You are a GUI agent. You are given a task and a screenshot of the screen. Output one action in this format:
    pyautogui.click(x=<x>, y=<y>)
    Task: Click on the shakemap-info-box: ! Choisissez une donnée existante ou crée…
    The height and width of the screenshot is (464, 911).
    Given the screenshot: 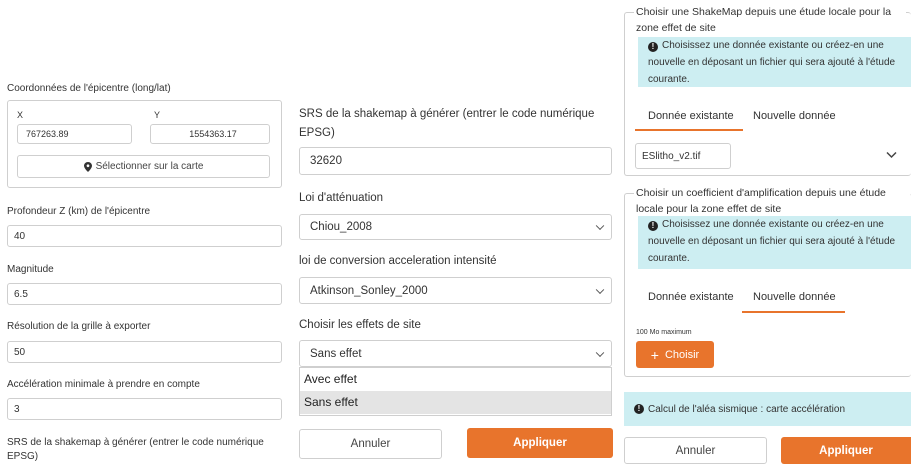 What is the action you would take?
    pyautogui.click(x=774, y=62)
    